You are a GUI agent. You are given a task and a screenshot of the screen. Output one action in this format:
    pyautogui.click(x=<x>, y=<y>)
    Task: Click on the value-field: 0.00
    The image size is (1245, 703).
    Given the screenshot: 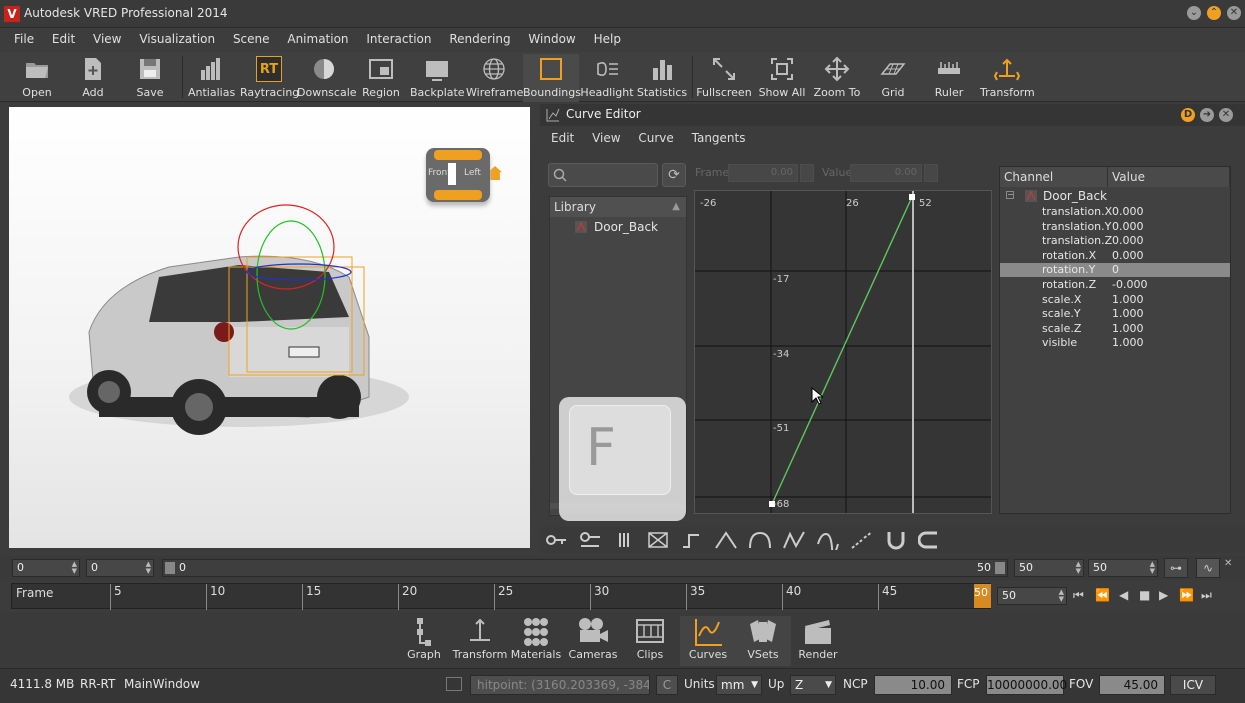 What is the action you would take?
    pyautogui.click(x=886, y=173)
    